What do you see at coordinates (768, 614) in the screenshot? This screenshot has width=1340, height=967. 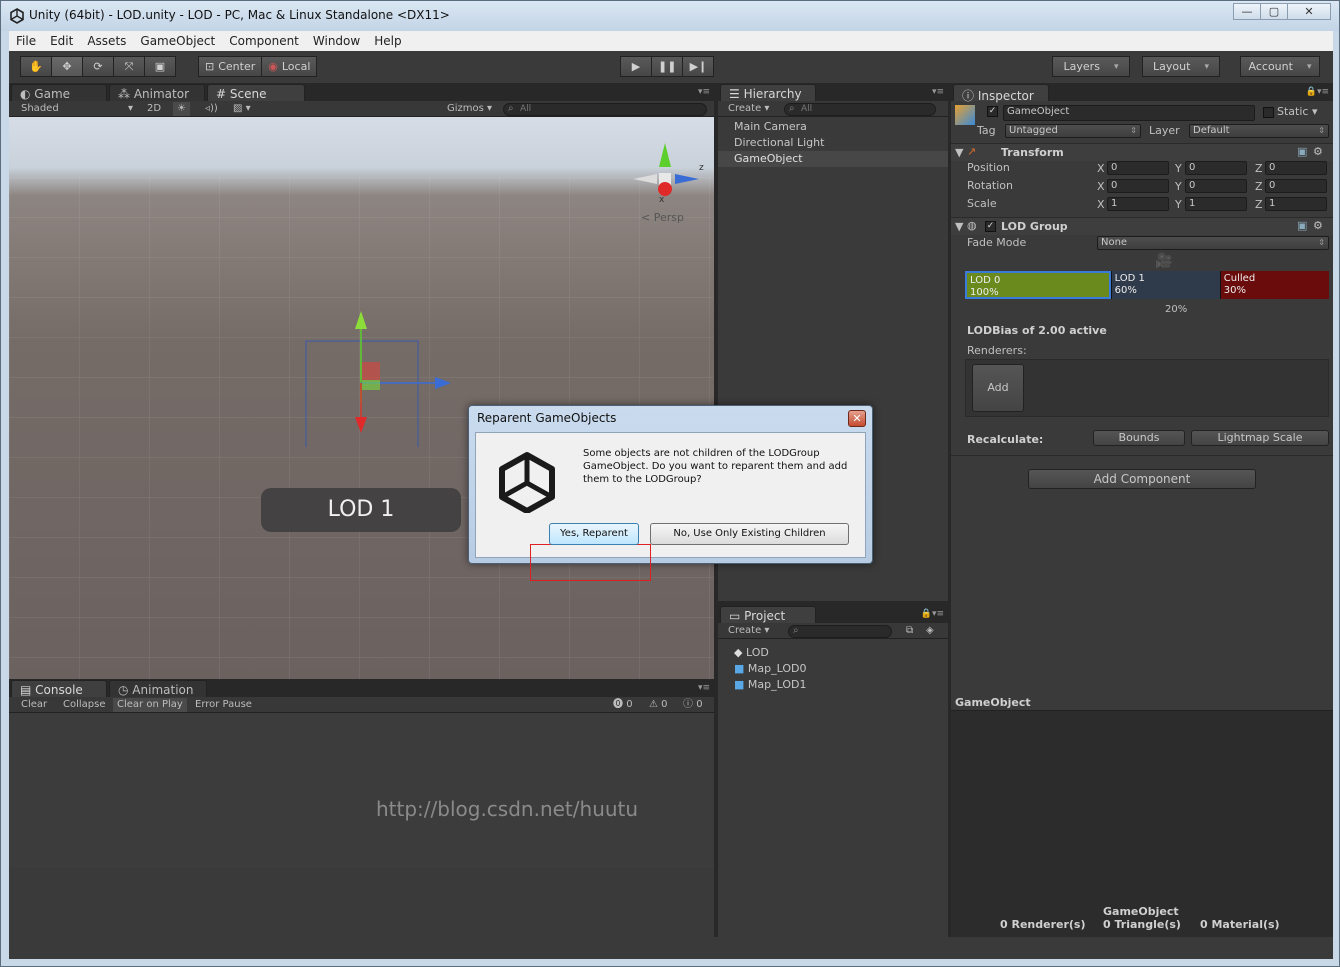 I see `tab-project: ▭ Project` at bounding box center [768, 614].